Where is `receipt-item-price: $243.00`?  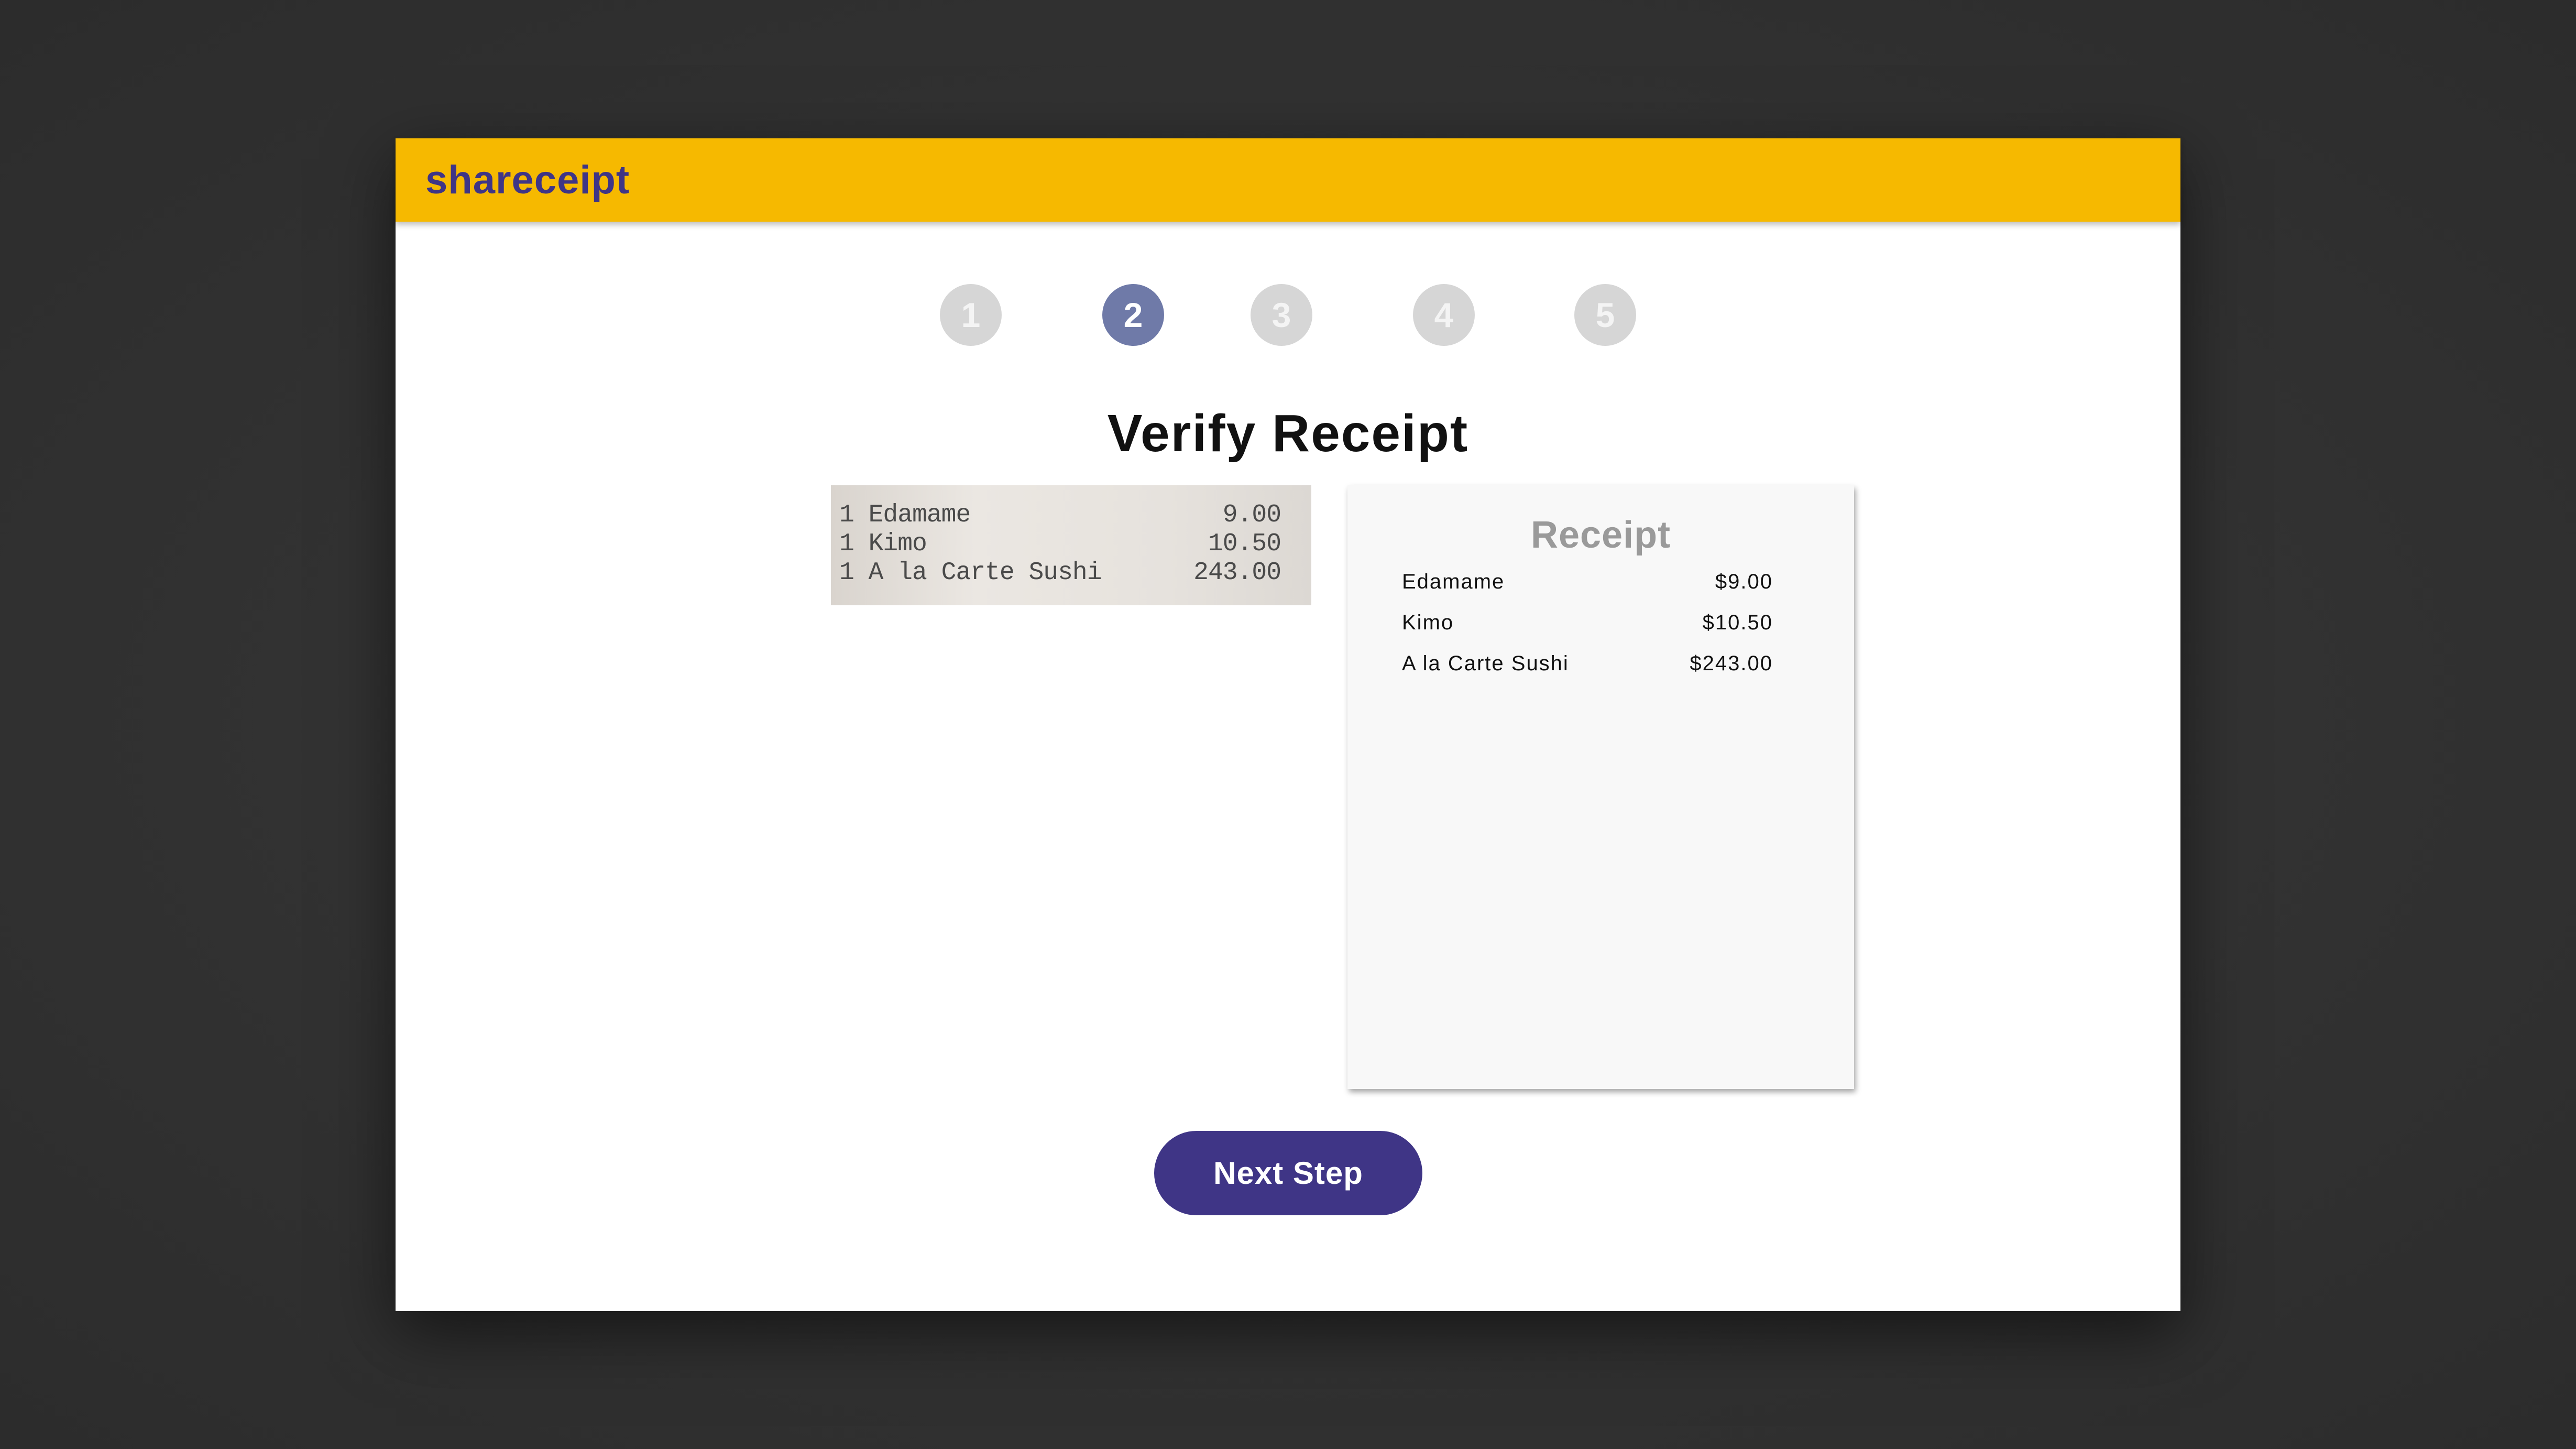
receipt-item-price: $243.00 is located at coordinates (1731, 663).